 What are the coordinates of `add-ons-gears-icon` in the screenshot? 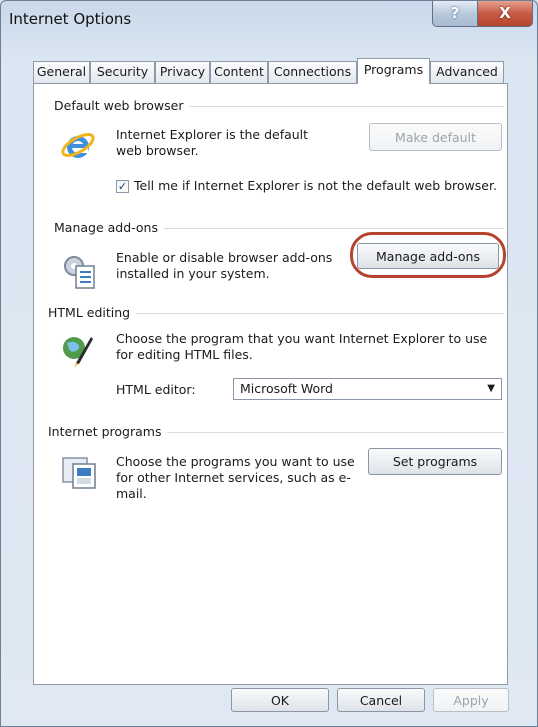 It's located at (79, 271).